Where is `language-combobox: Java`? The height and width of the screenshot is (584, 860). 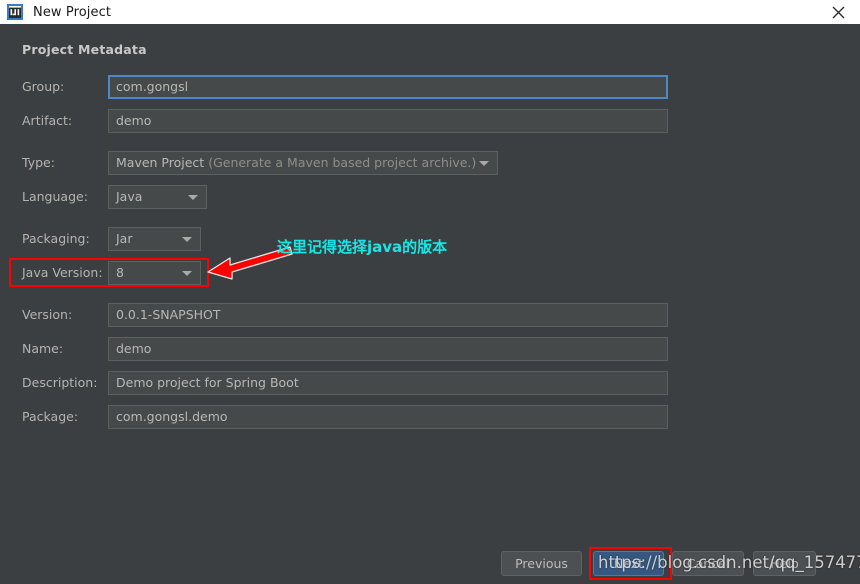
language-combobox: Java is located at coordinates (157, 197).